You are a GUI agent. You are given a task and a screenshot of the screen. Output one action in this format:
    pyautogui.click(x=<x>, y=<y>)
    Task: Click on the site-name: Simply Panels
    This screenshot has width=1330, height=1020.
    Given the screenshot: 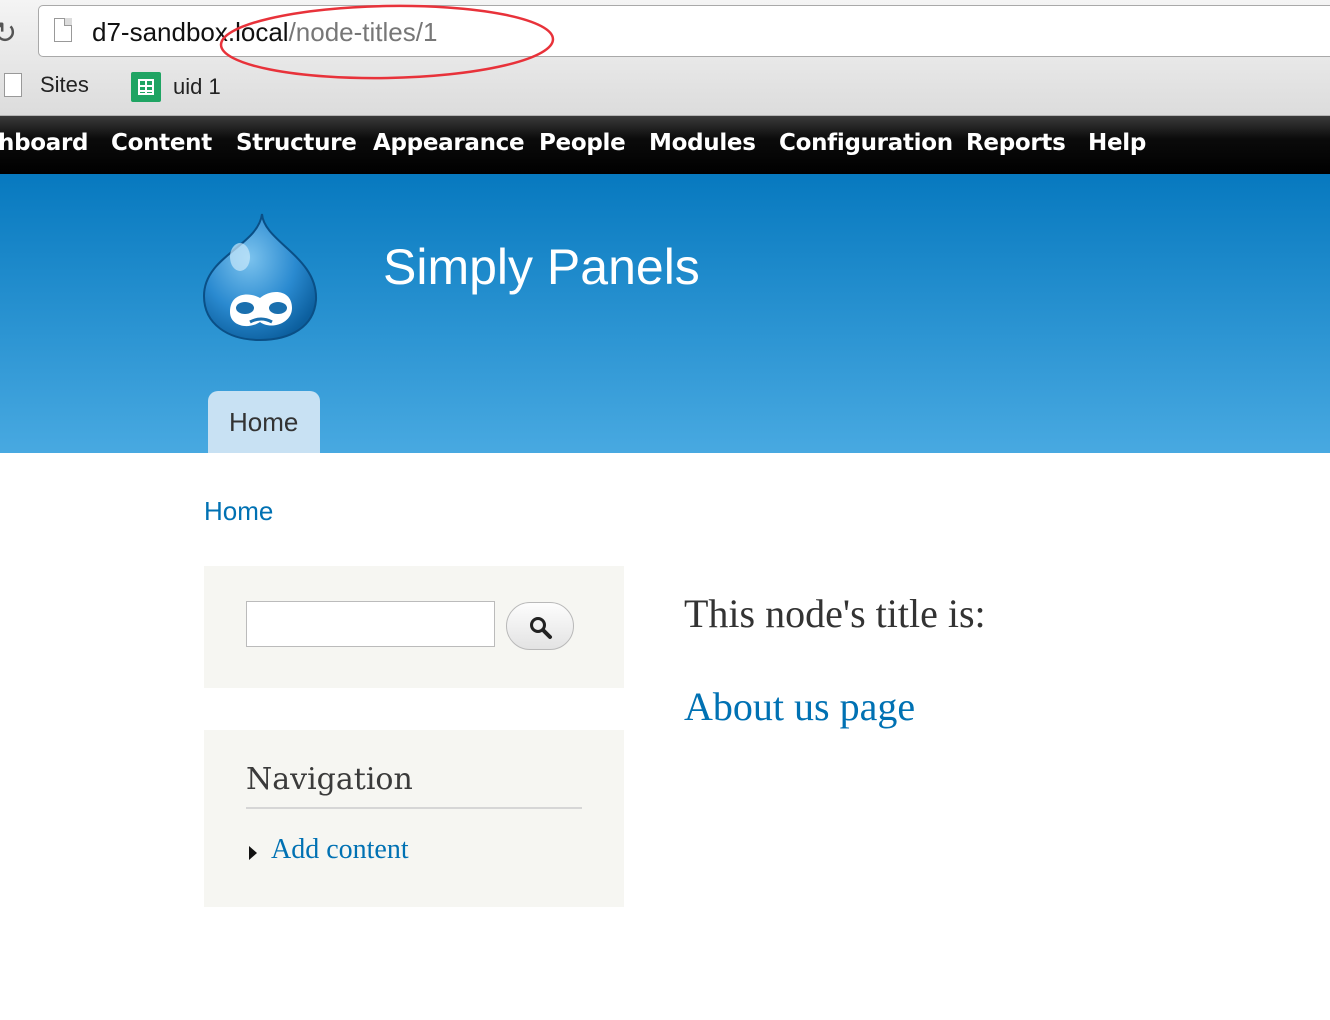 What is the action you would take?
    pyautogui.click(x=541, y=267)
    